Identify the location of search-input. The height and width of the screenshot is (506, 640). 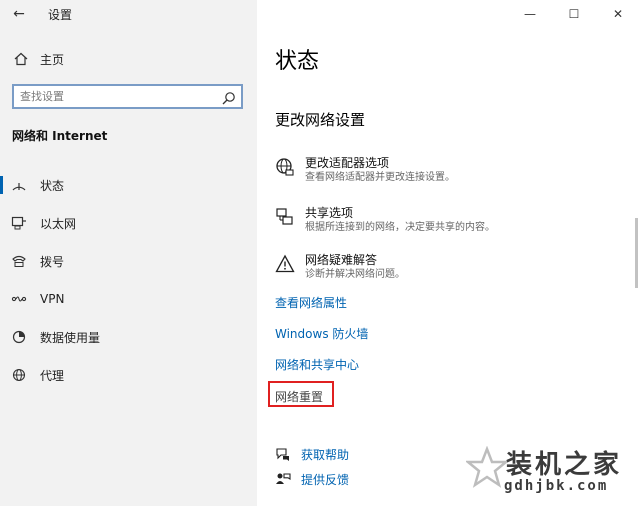
(114, 96).